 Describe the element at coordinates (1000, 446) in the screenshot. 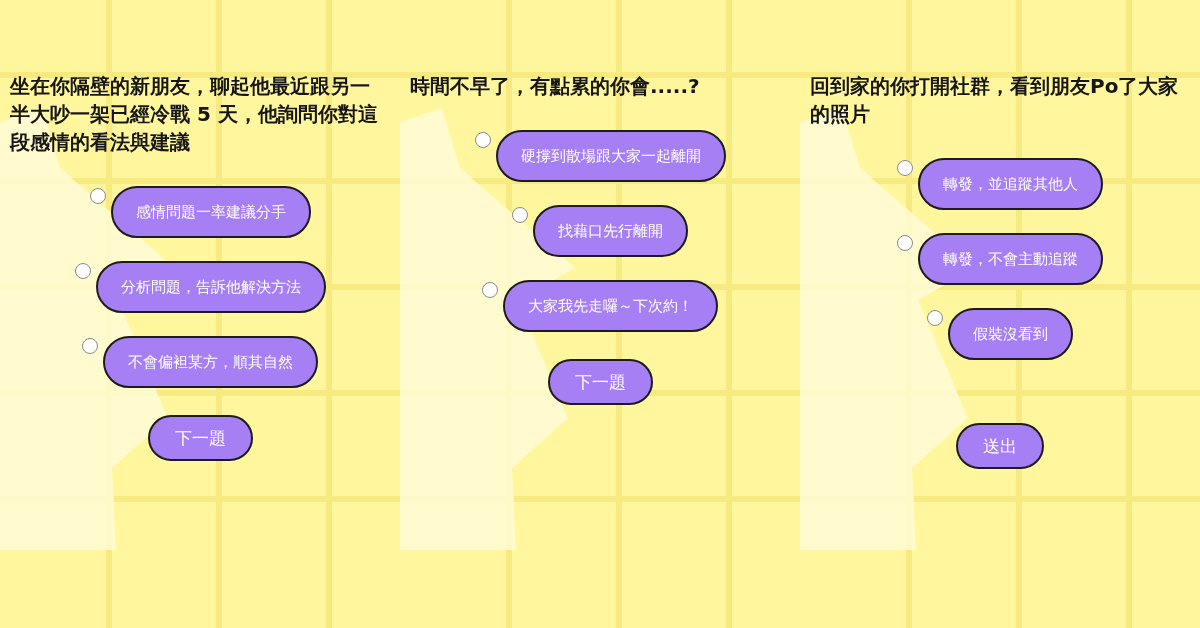

I see `submit-button: 送出` at that location.